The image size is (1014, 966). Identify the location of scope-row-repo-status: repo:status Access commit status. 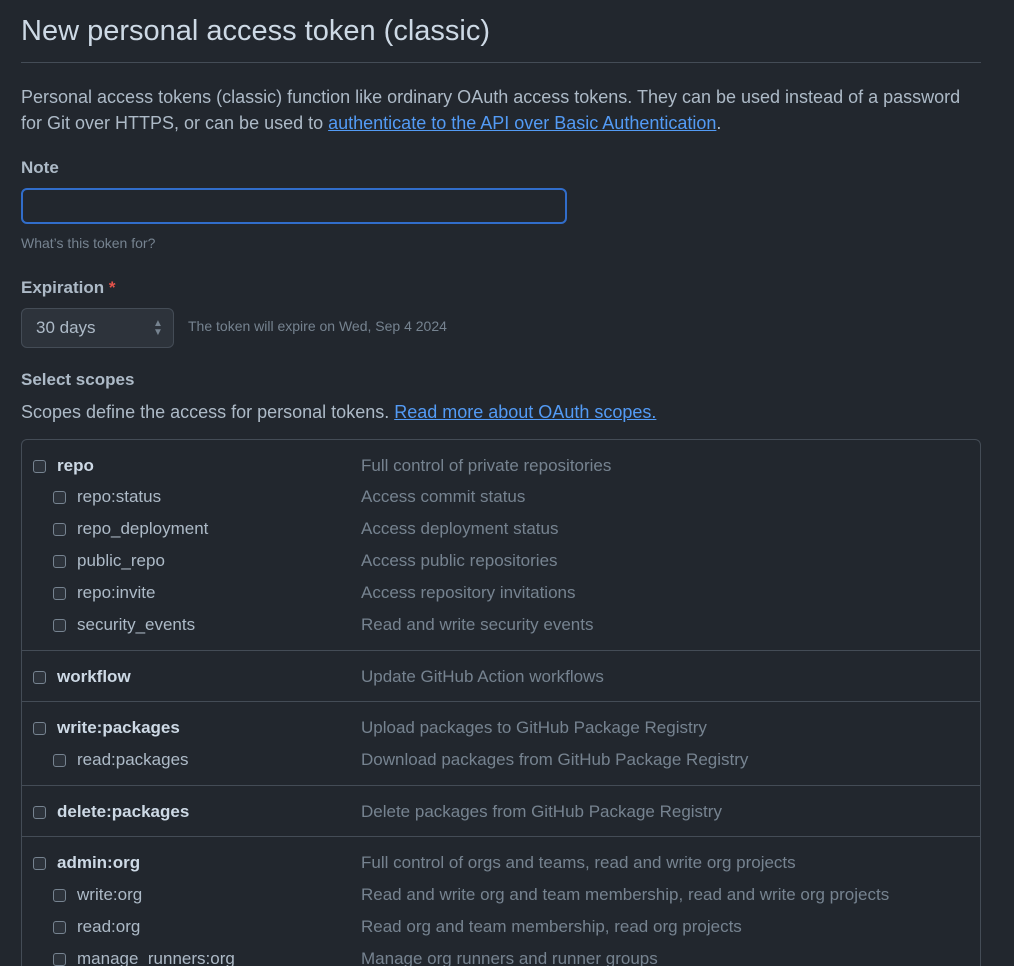
(507, 499).